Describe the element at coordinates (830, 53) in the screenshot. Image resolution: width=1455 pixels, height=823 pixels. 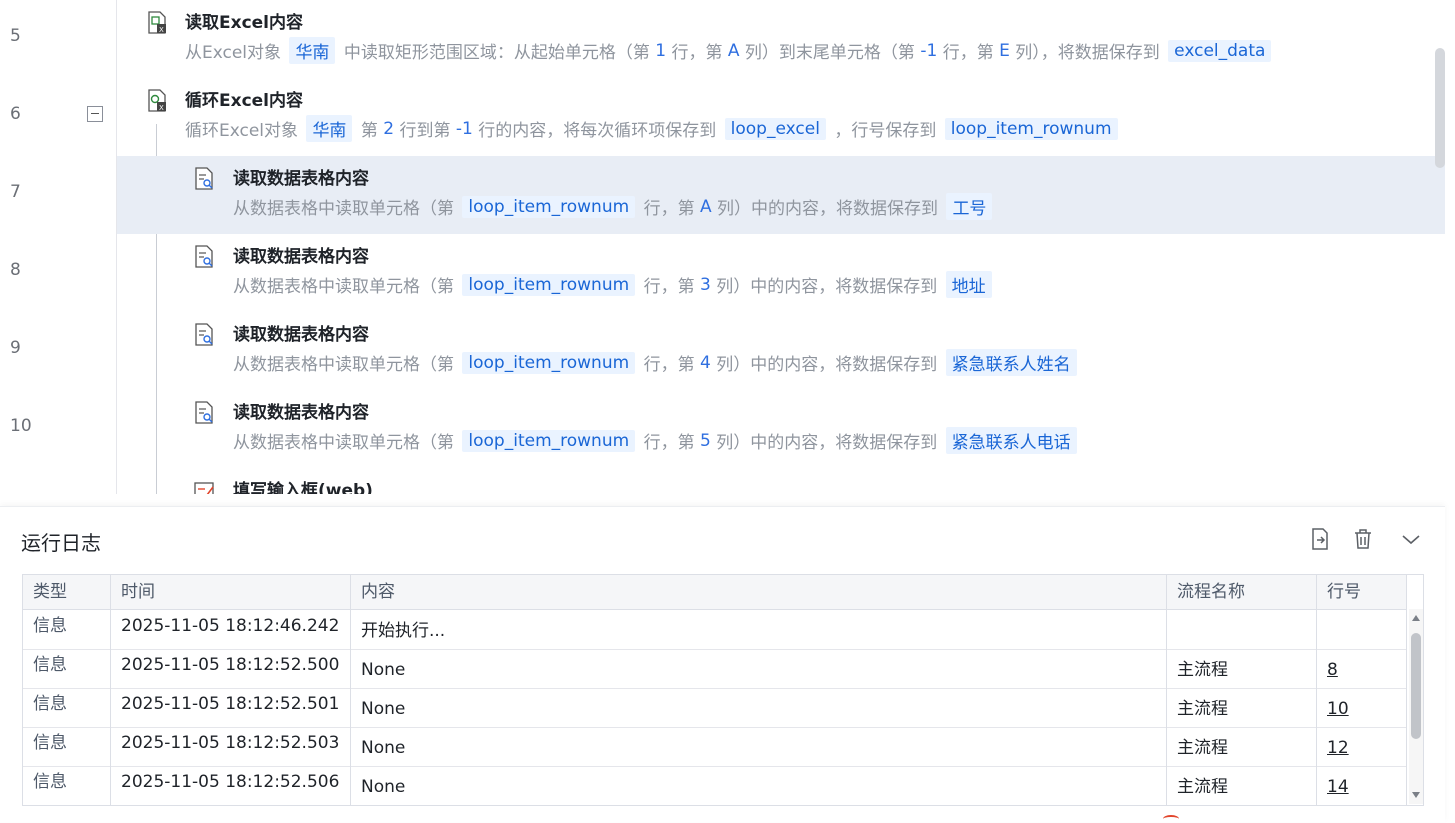
I see `description-text: 列）到末尾单元格（第` at that location.